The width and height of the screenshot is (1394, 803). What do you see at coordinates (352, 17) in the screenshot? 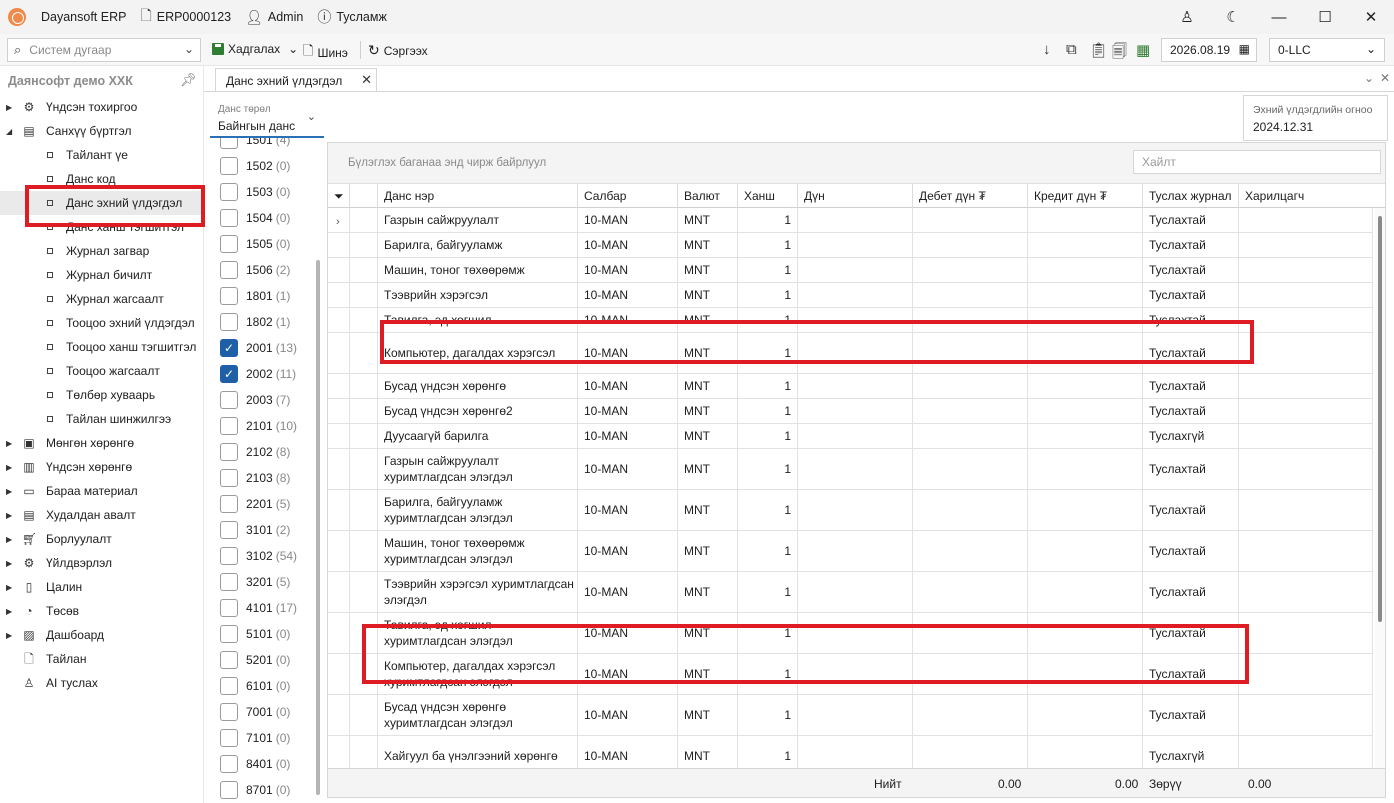
I see `help-menu: ⓘ Тусламж` at bounding box center [352, 17].